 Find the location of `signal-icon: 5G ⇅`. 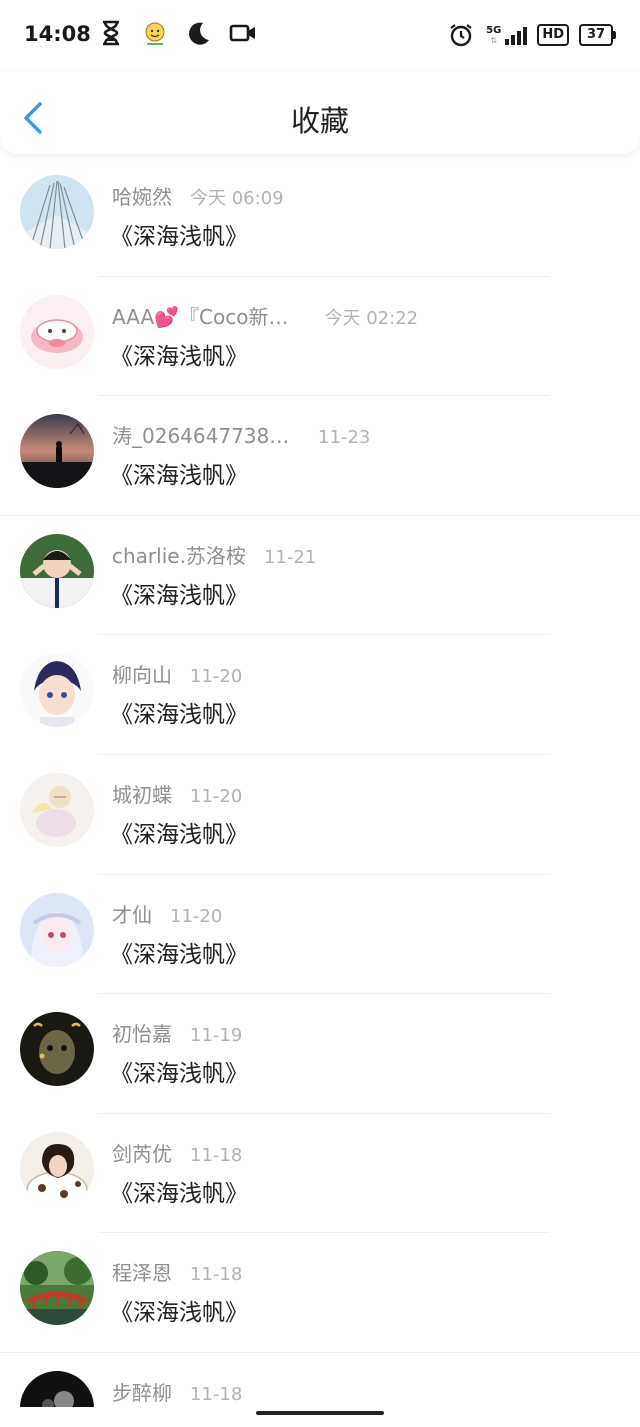

signal-icon: 5G ⇅ is located at coordinates (507, 34).